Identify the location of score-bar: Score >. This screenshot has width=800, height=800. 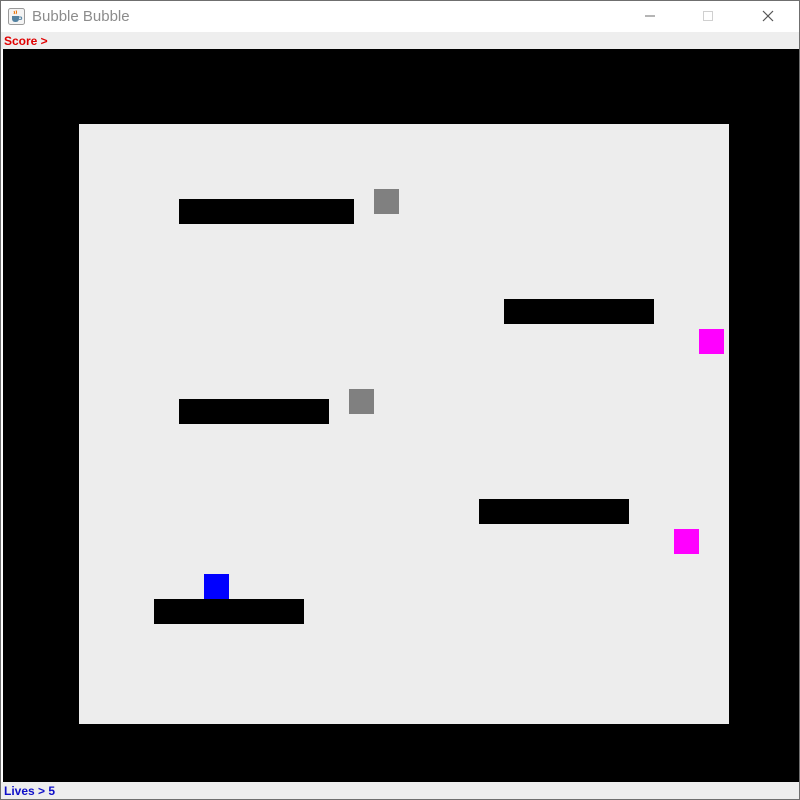
(400, 40).